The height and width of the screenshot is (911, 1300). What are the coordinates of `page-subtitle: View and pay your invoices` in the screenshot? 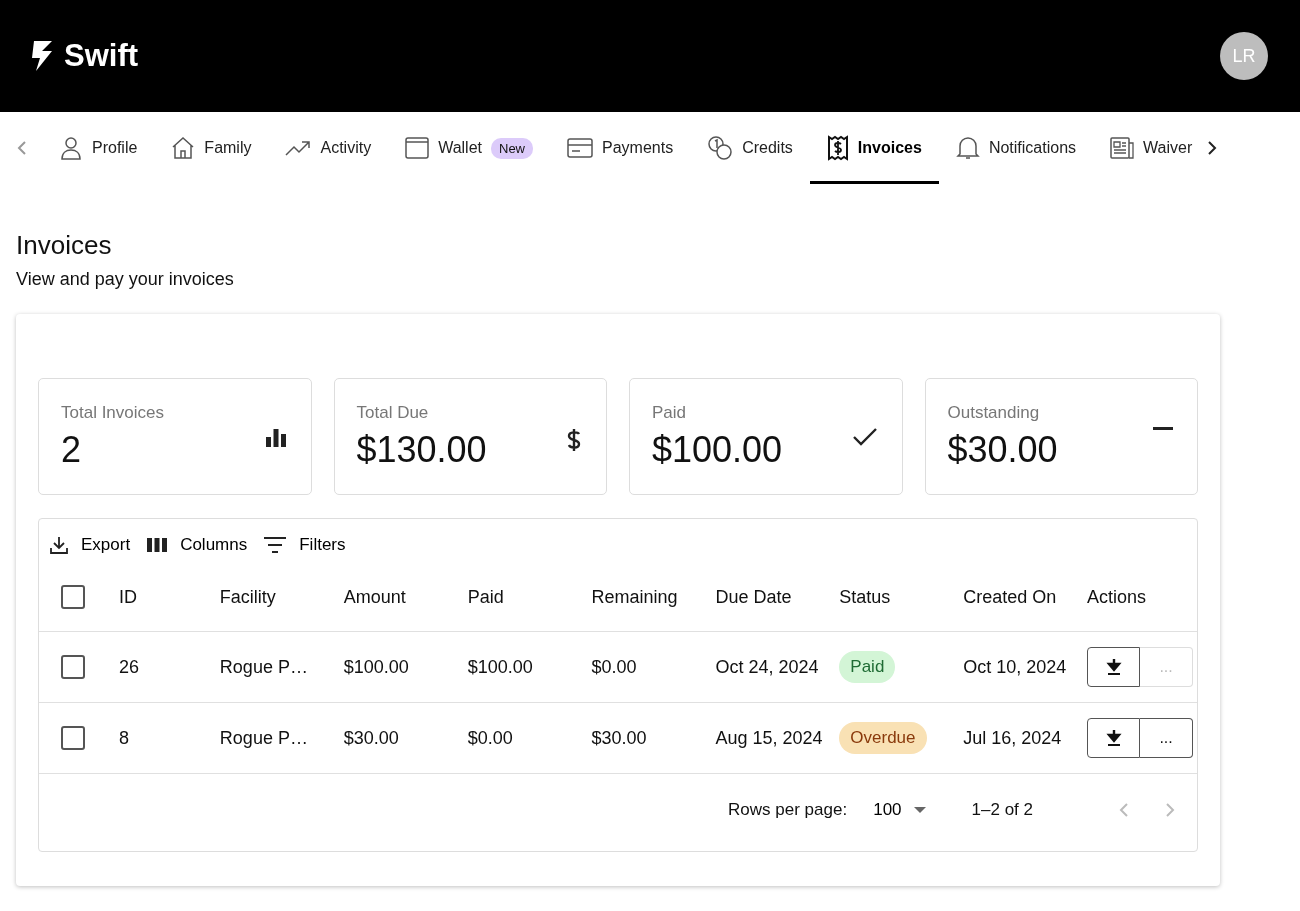 It's located at (125, 279).